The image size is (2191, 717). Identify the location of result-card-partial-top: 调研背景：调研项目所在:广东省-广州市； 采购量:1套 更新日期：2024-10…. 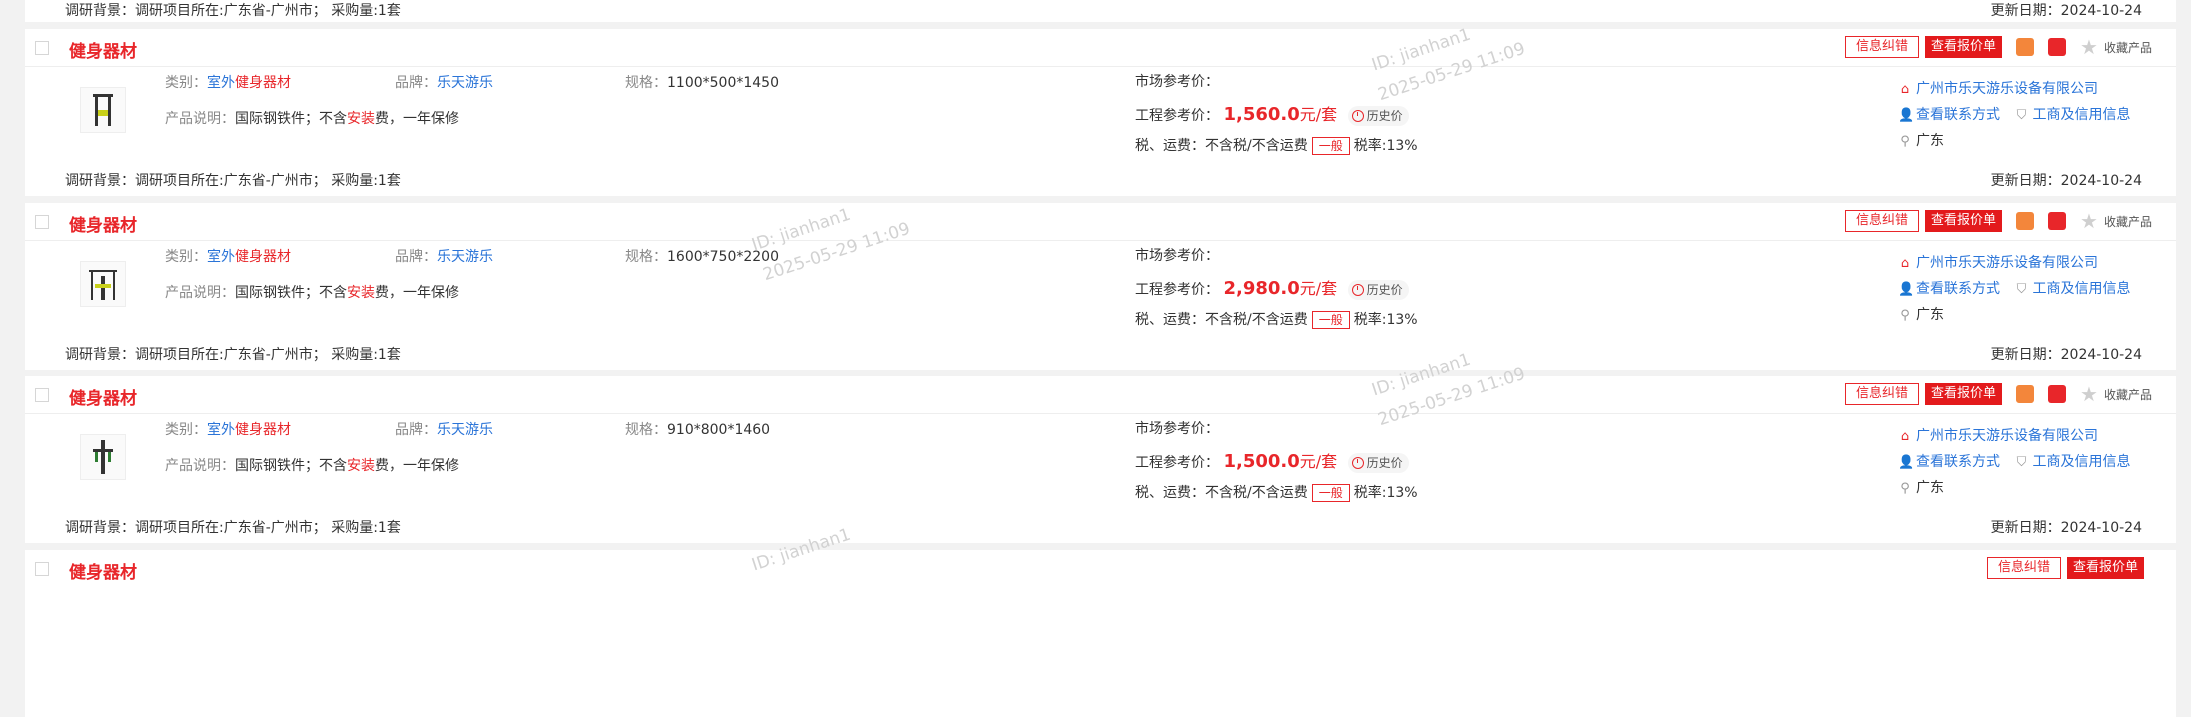
(1100, 11).